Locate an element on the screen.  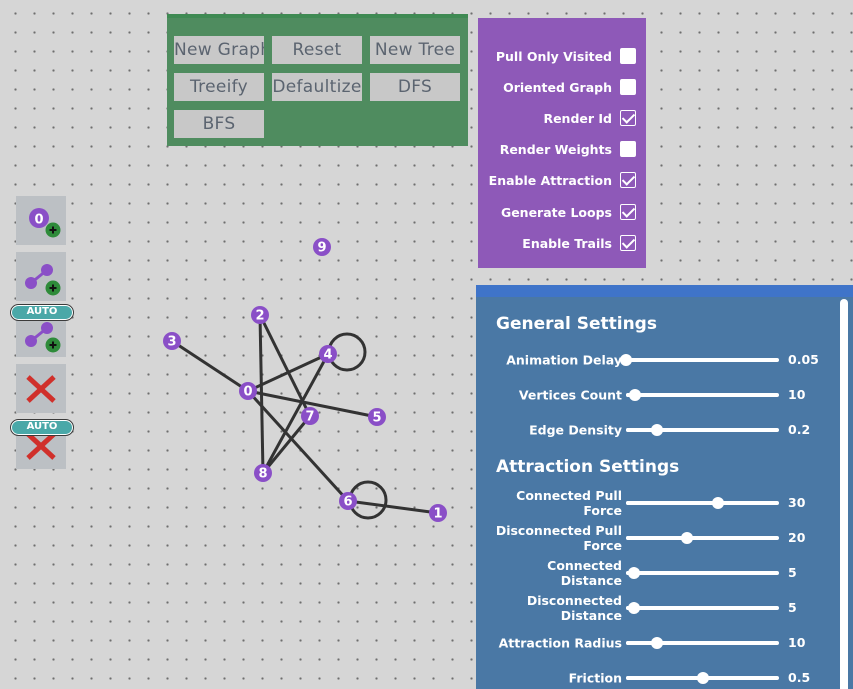
delete-x-icon is located at coordinates (41, 389).